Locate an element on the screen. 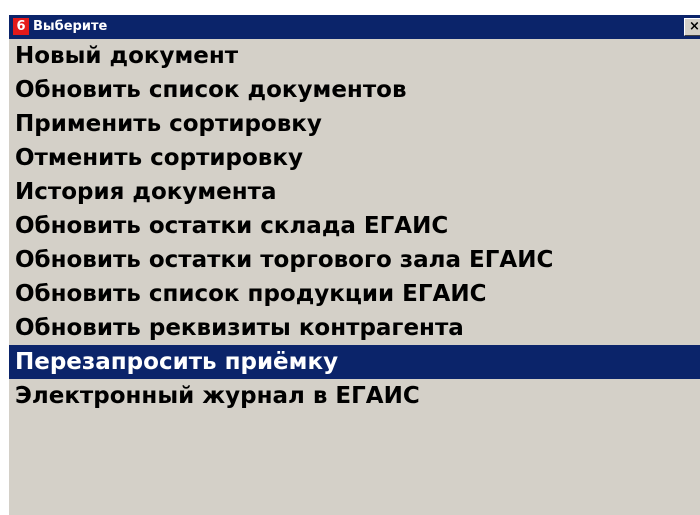 Image resolution: width=700 pixels, height=515 pixels. menu-item-apply-sorting: Применить сортировку is located at coordinates (354, 124).